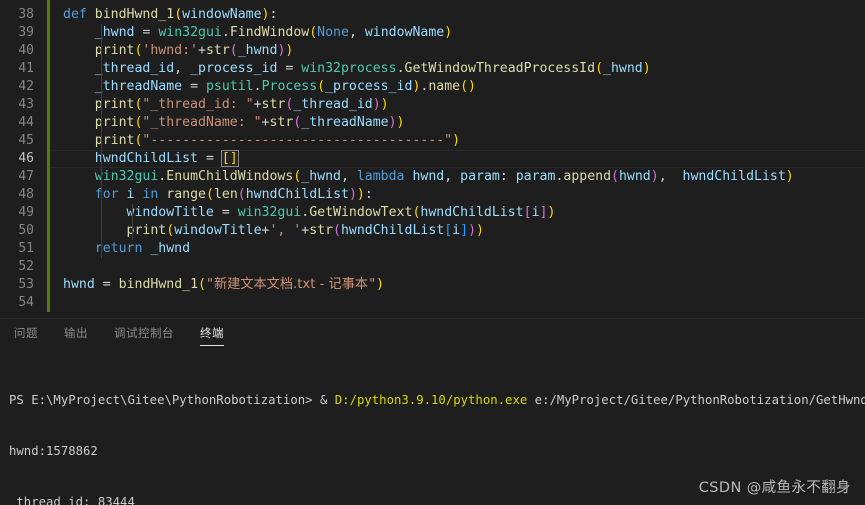 The height and width of the screenshot is (505, 865). Describe the element at coordinates (26, 86) in the screenshot. I see `line-number: 42` at that location.